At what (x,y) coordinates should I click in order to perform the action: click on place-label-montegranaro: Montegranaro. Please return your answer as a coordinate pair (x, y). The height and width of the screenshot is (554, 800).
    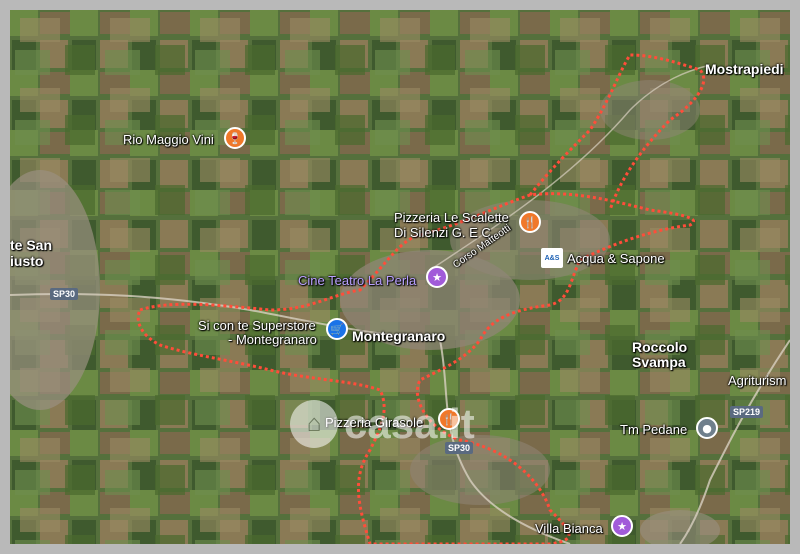
    Looking at the image, I should click on (398, 336).